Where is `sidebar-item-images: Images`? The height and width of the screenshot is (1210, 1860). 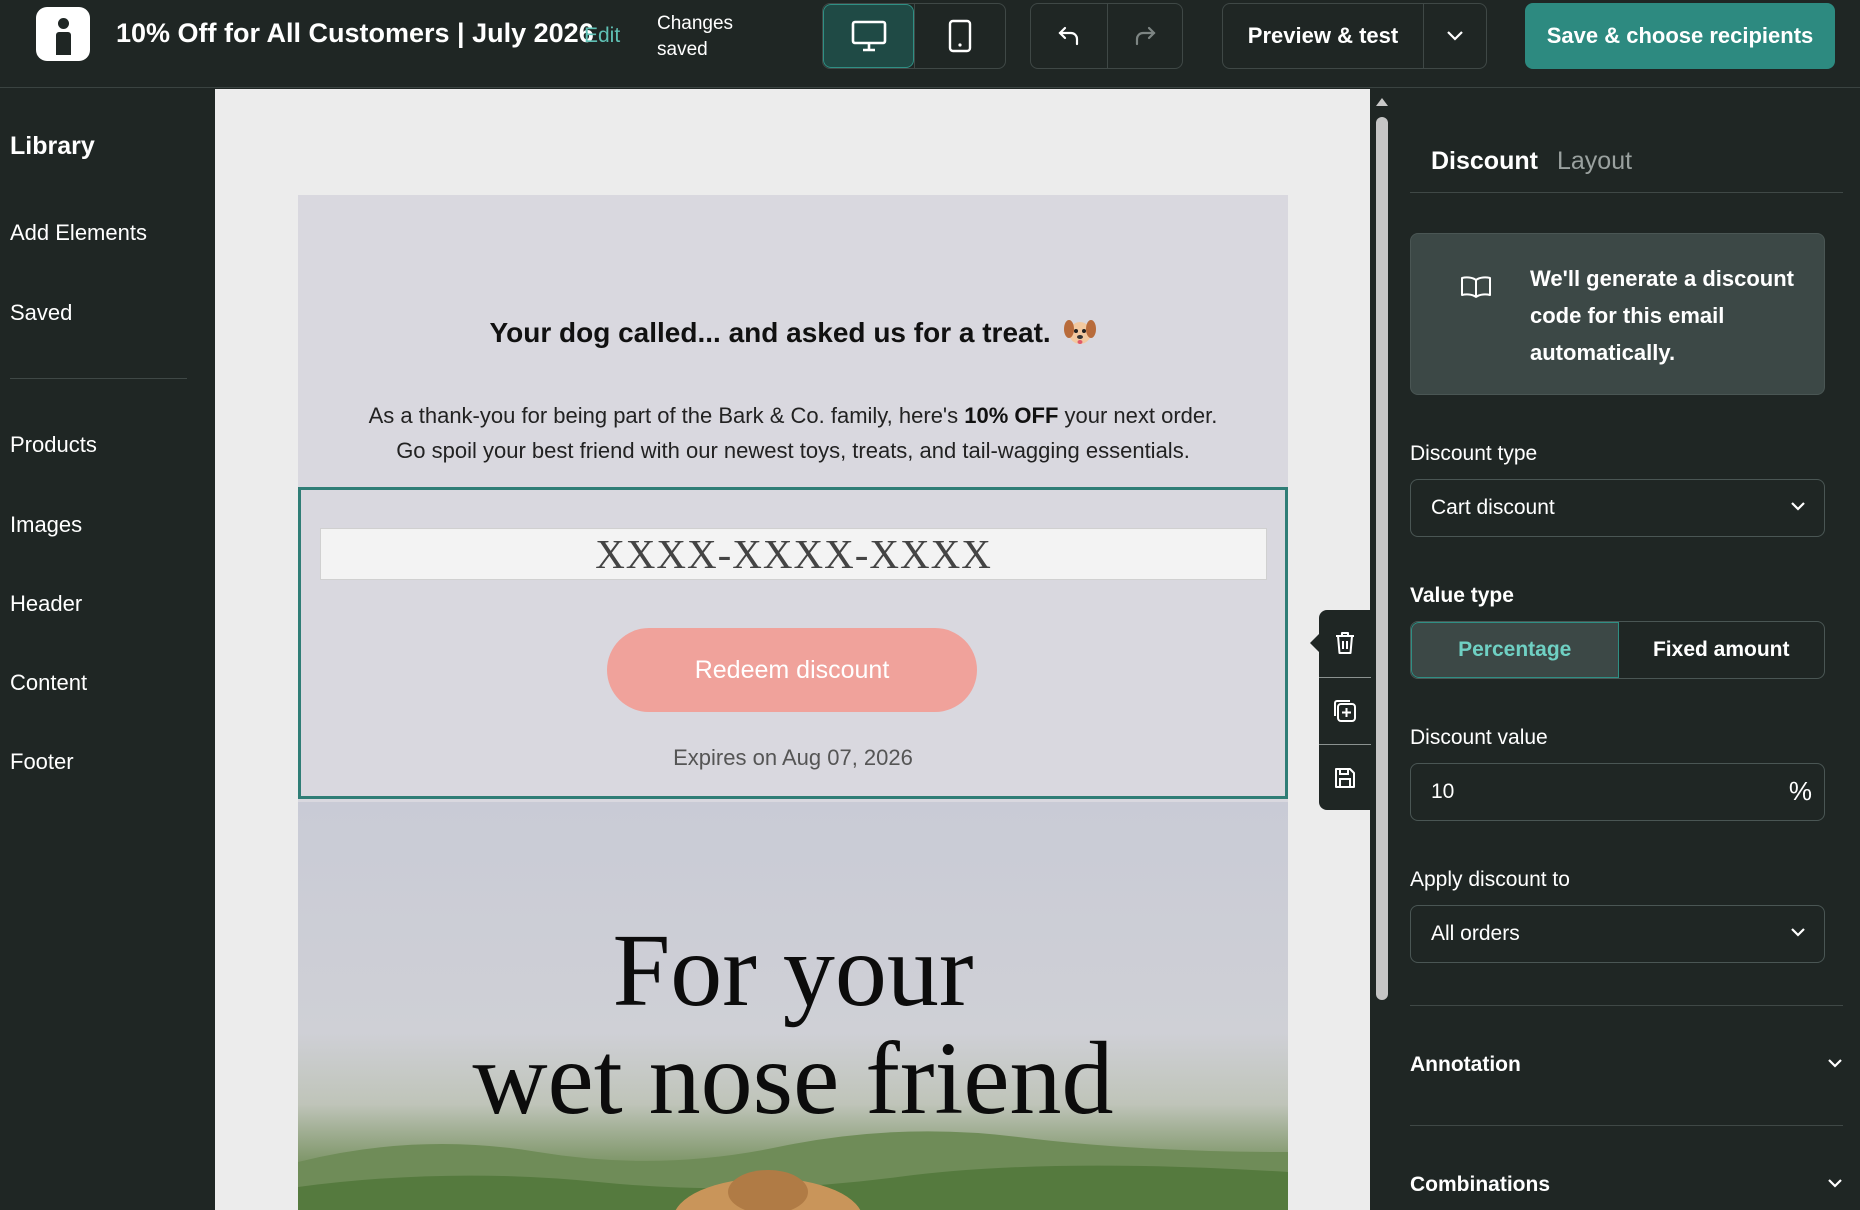 sidebar-item-images: Images is located at coordinates (46, 525).